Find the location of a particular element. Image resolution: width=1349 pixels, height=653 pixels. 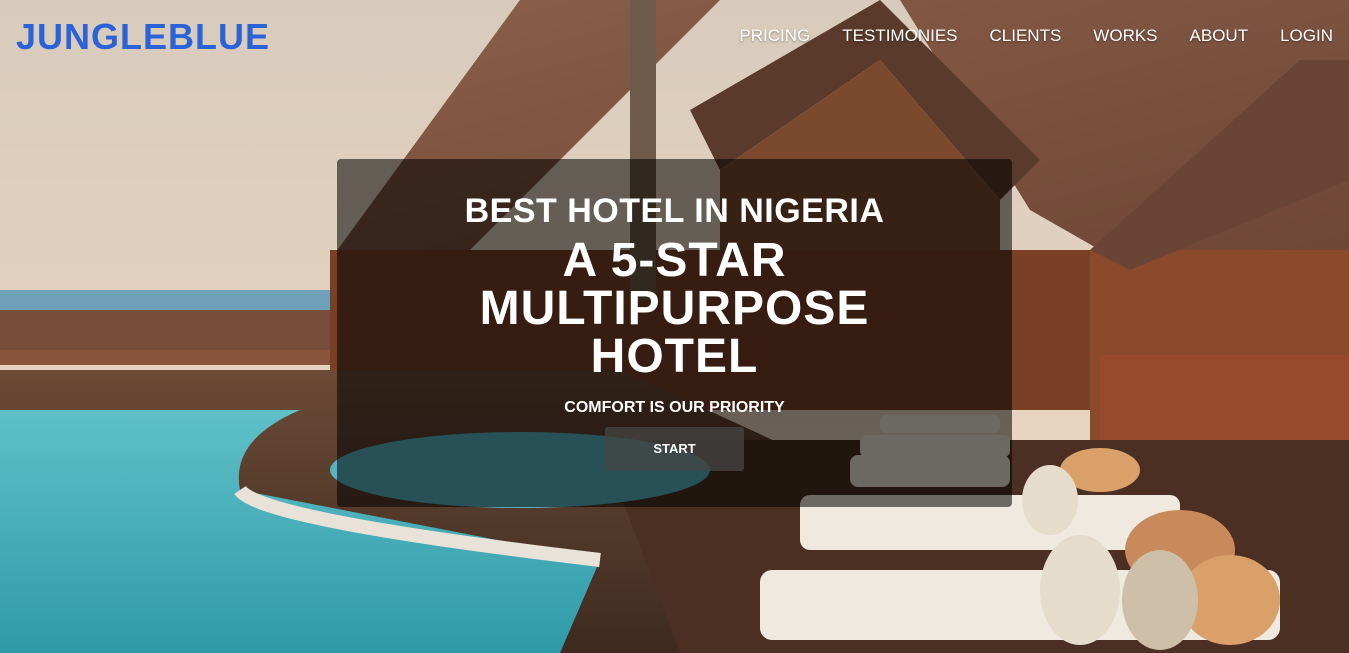

hero-headline: A 5-STAR MULTIPURPOSE HOTEL is located at coordinates (674, 308).